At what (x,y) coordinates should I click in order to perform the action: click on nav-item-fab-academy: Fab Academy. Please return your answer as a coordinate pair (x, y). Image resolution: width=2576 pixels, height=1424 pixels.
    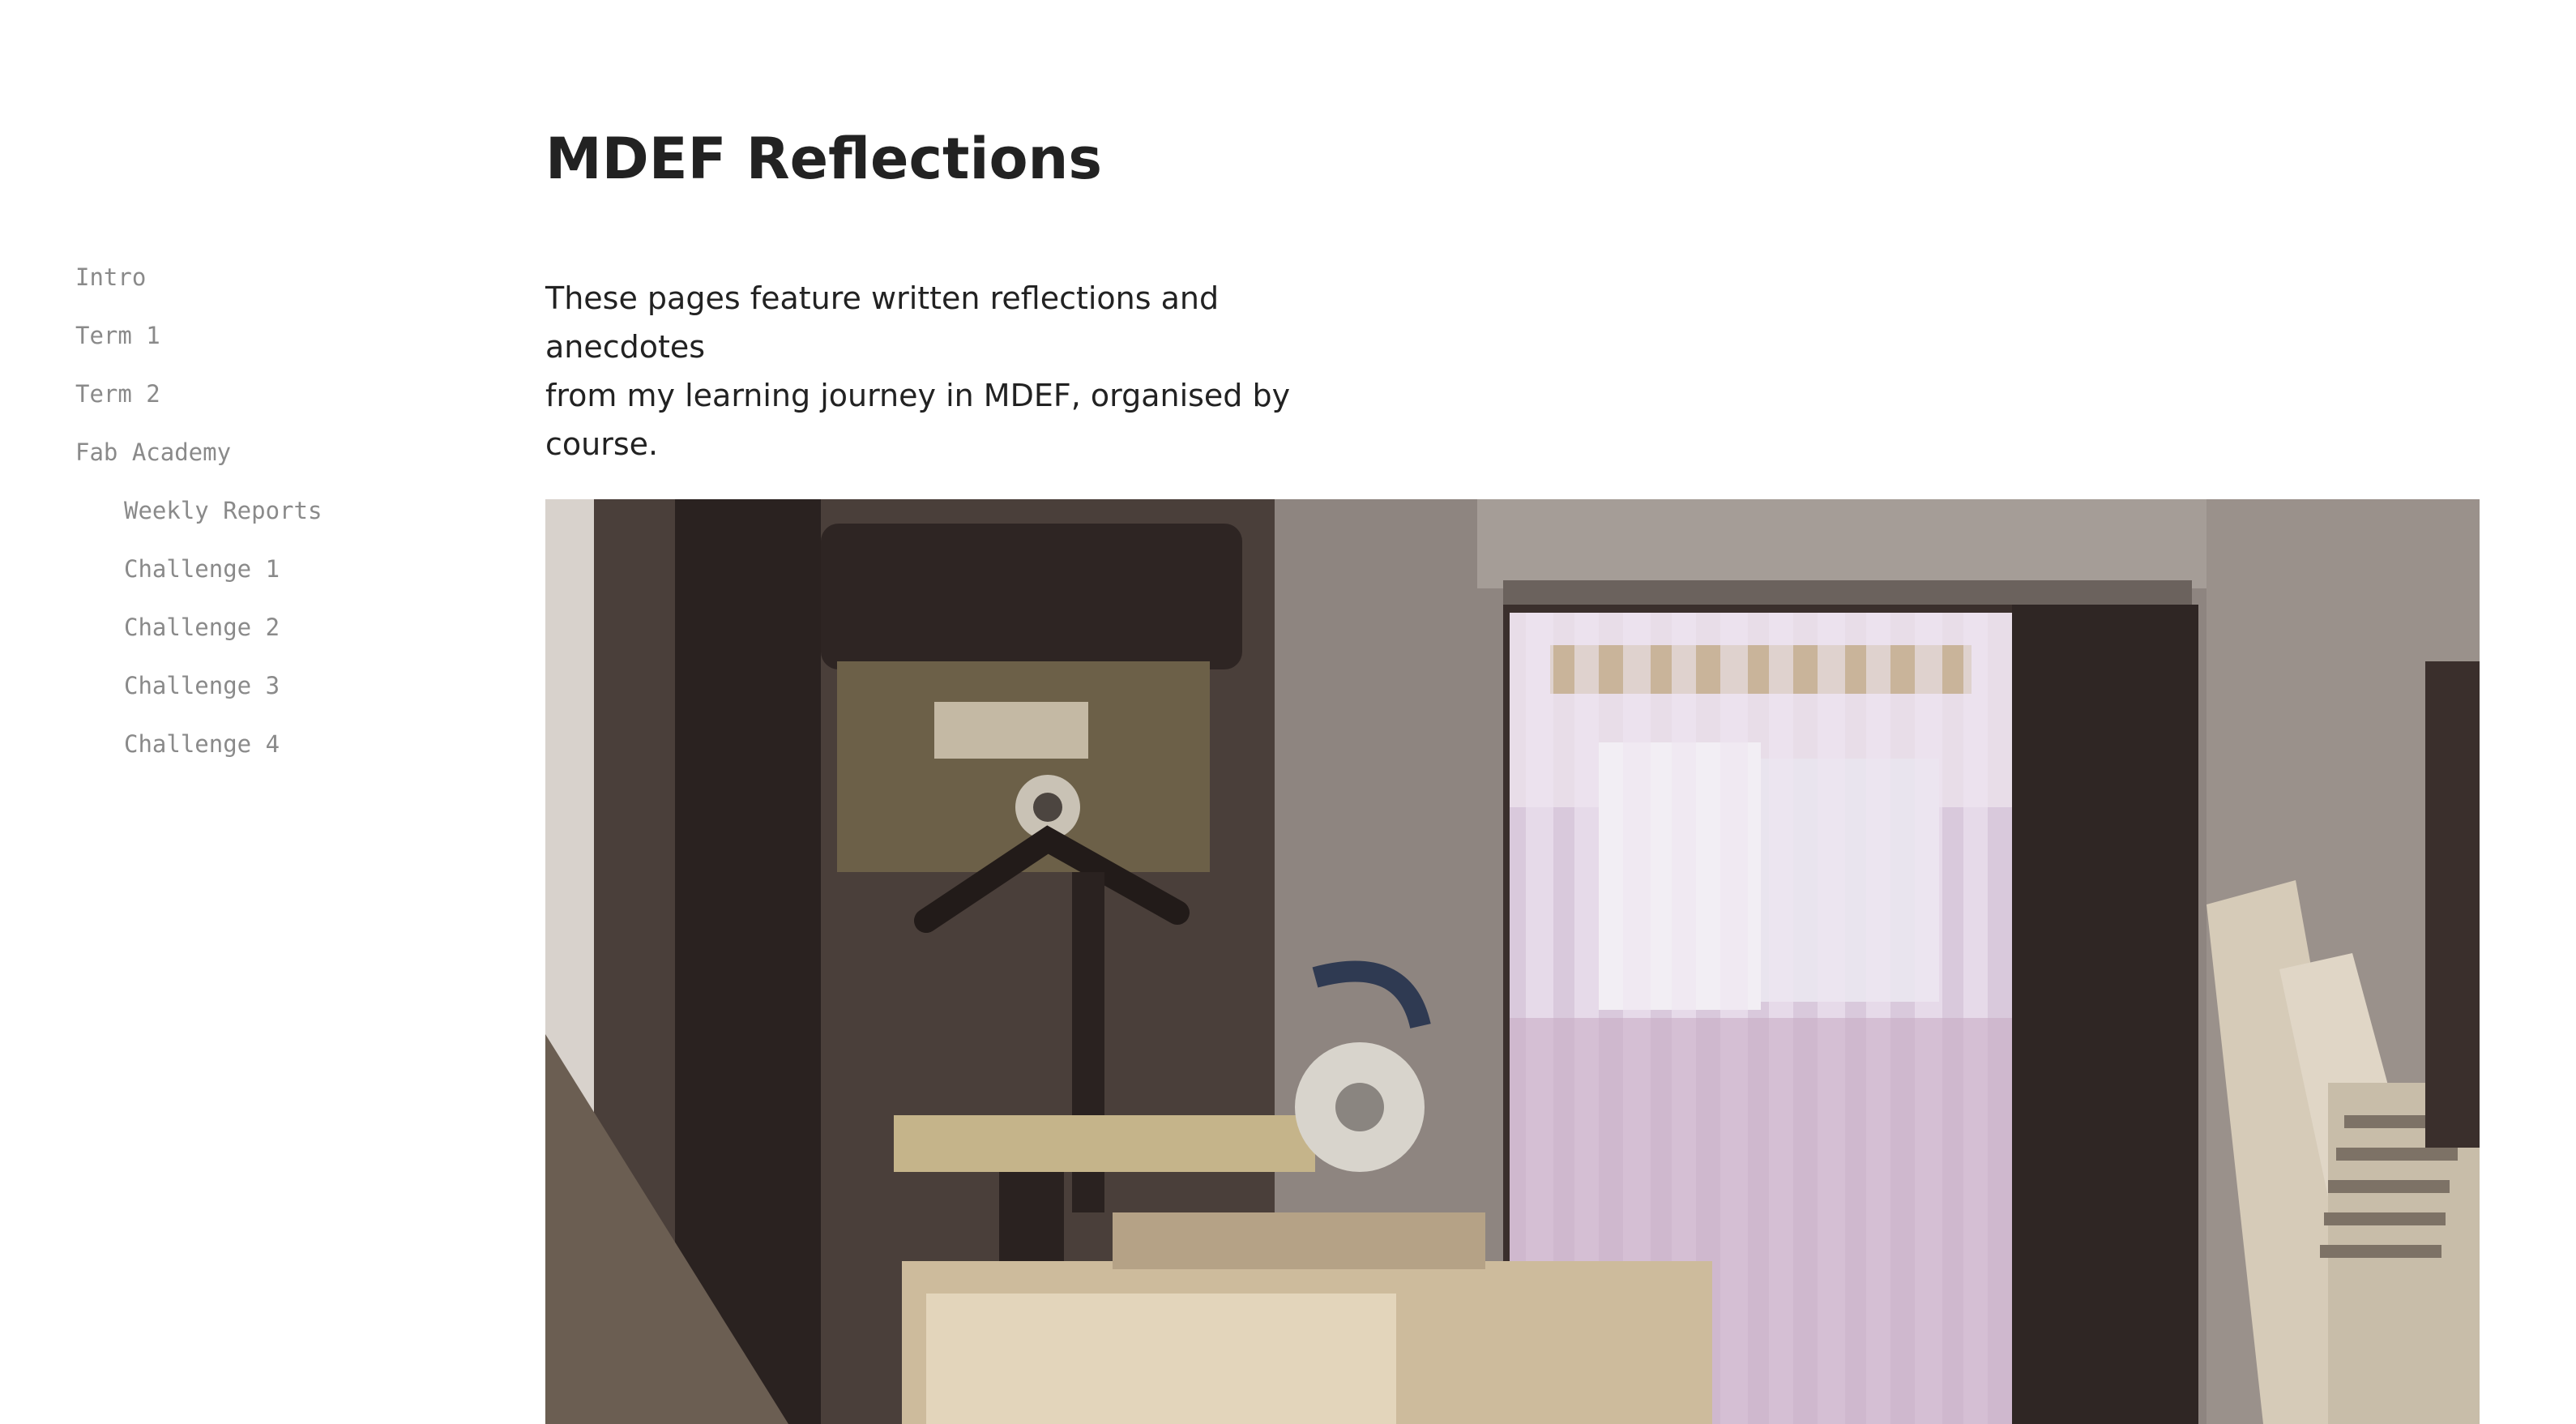
    Looking at the image, I should click on (286, 452).